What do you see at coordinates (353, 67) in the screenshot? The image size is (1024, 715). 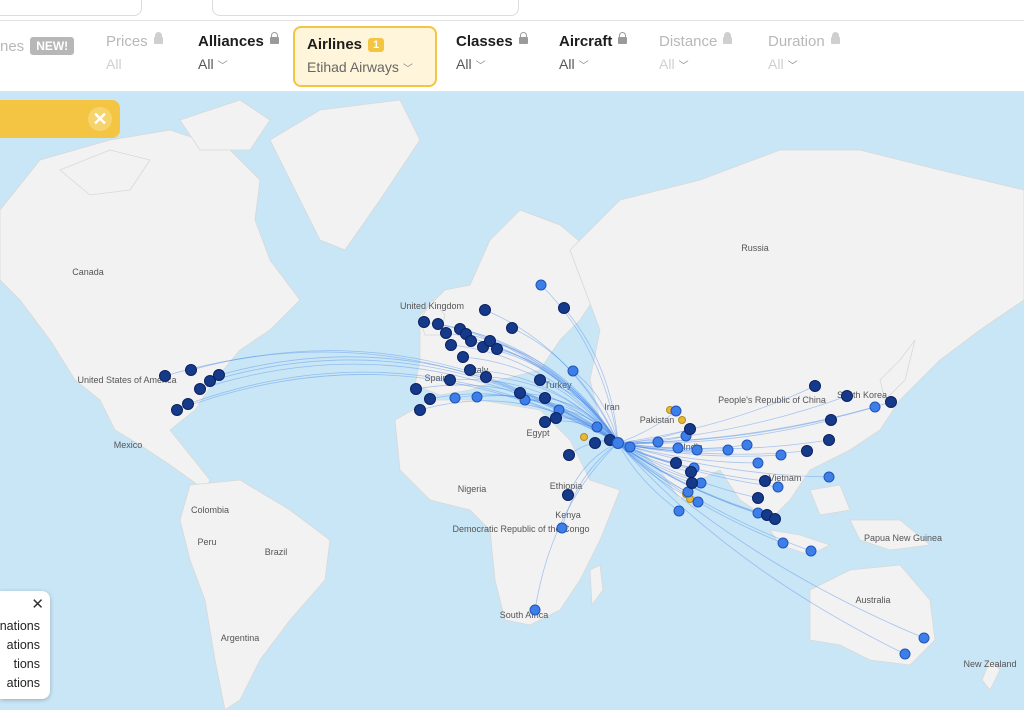 I see `filter-airlines-value: Etihad Airways` at bounding box center [353, 67].